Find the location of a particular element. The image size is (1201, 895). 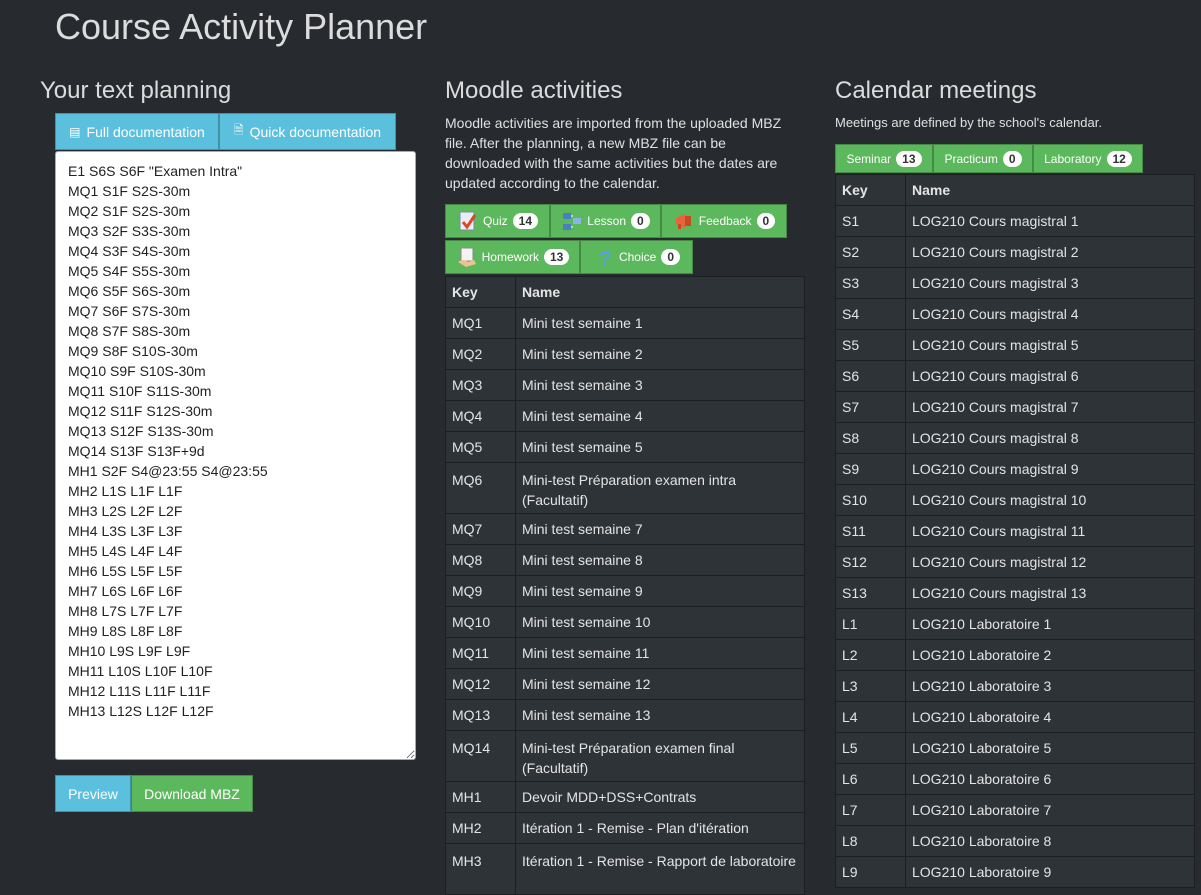

row-key: L2 is located at coordinates (870, 655).